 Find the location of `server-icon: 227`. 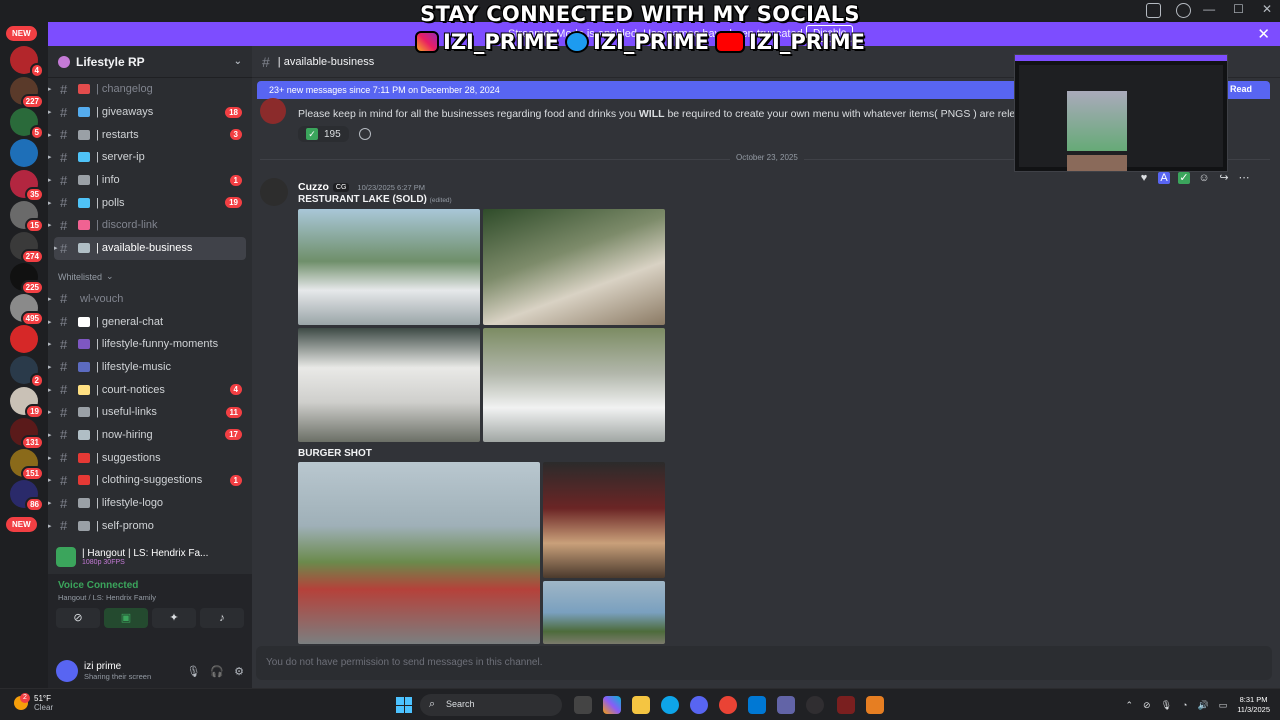

server-icon: 227 is located at coordinates (27, 93).